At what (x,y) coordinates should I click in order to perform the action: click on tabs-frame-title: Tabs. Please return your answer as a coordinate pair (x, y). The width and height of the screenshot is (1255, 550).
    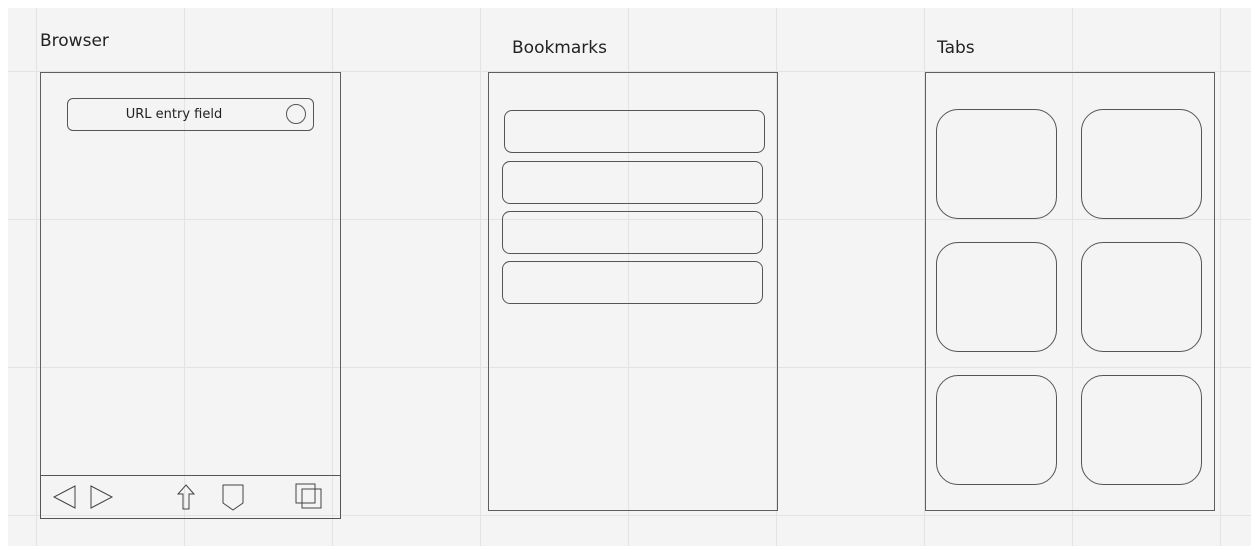
    Looking at the image, I should click on (956, 48).